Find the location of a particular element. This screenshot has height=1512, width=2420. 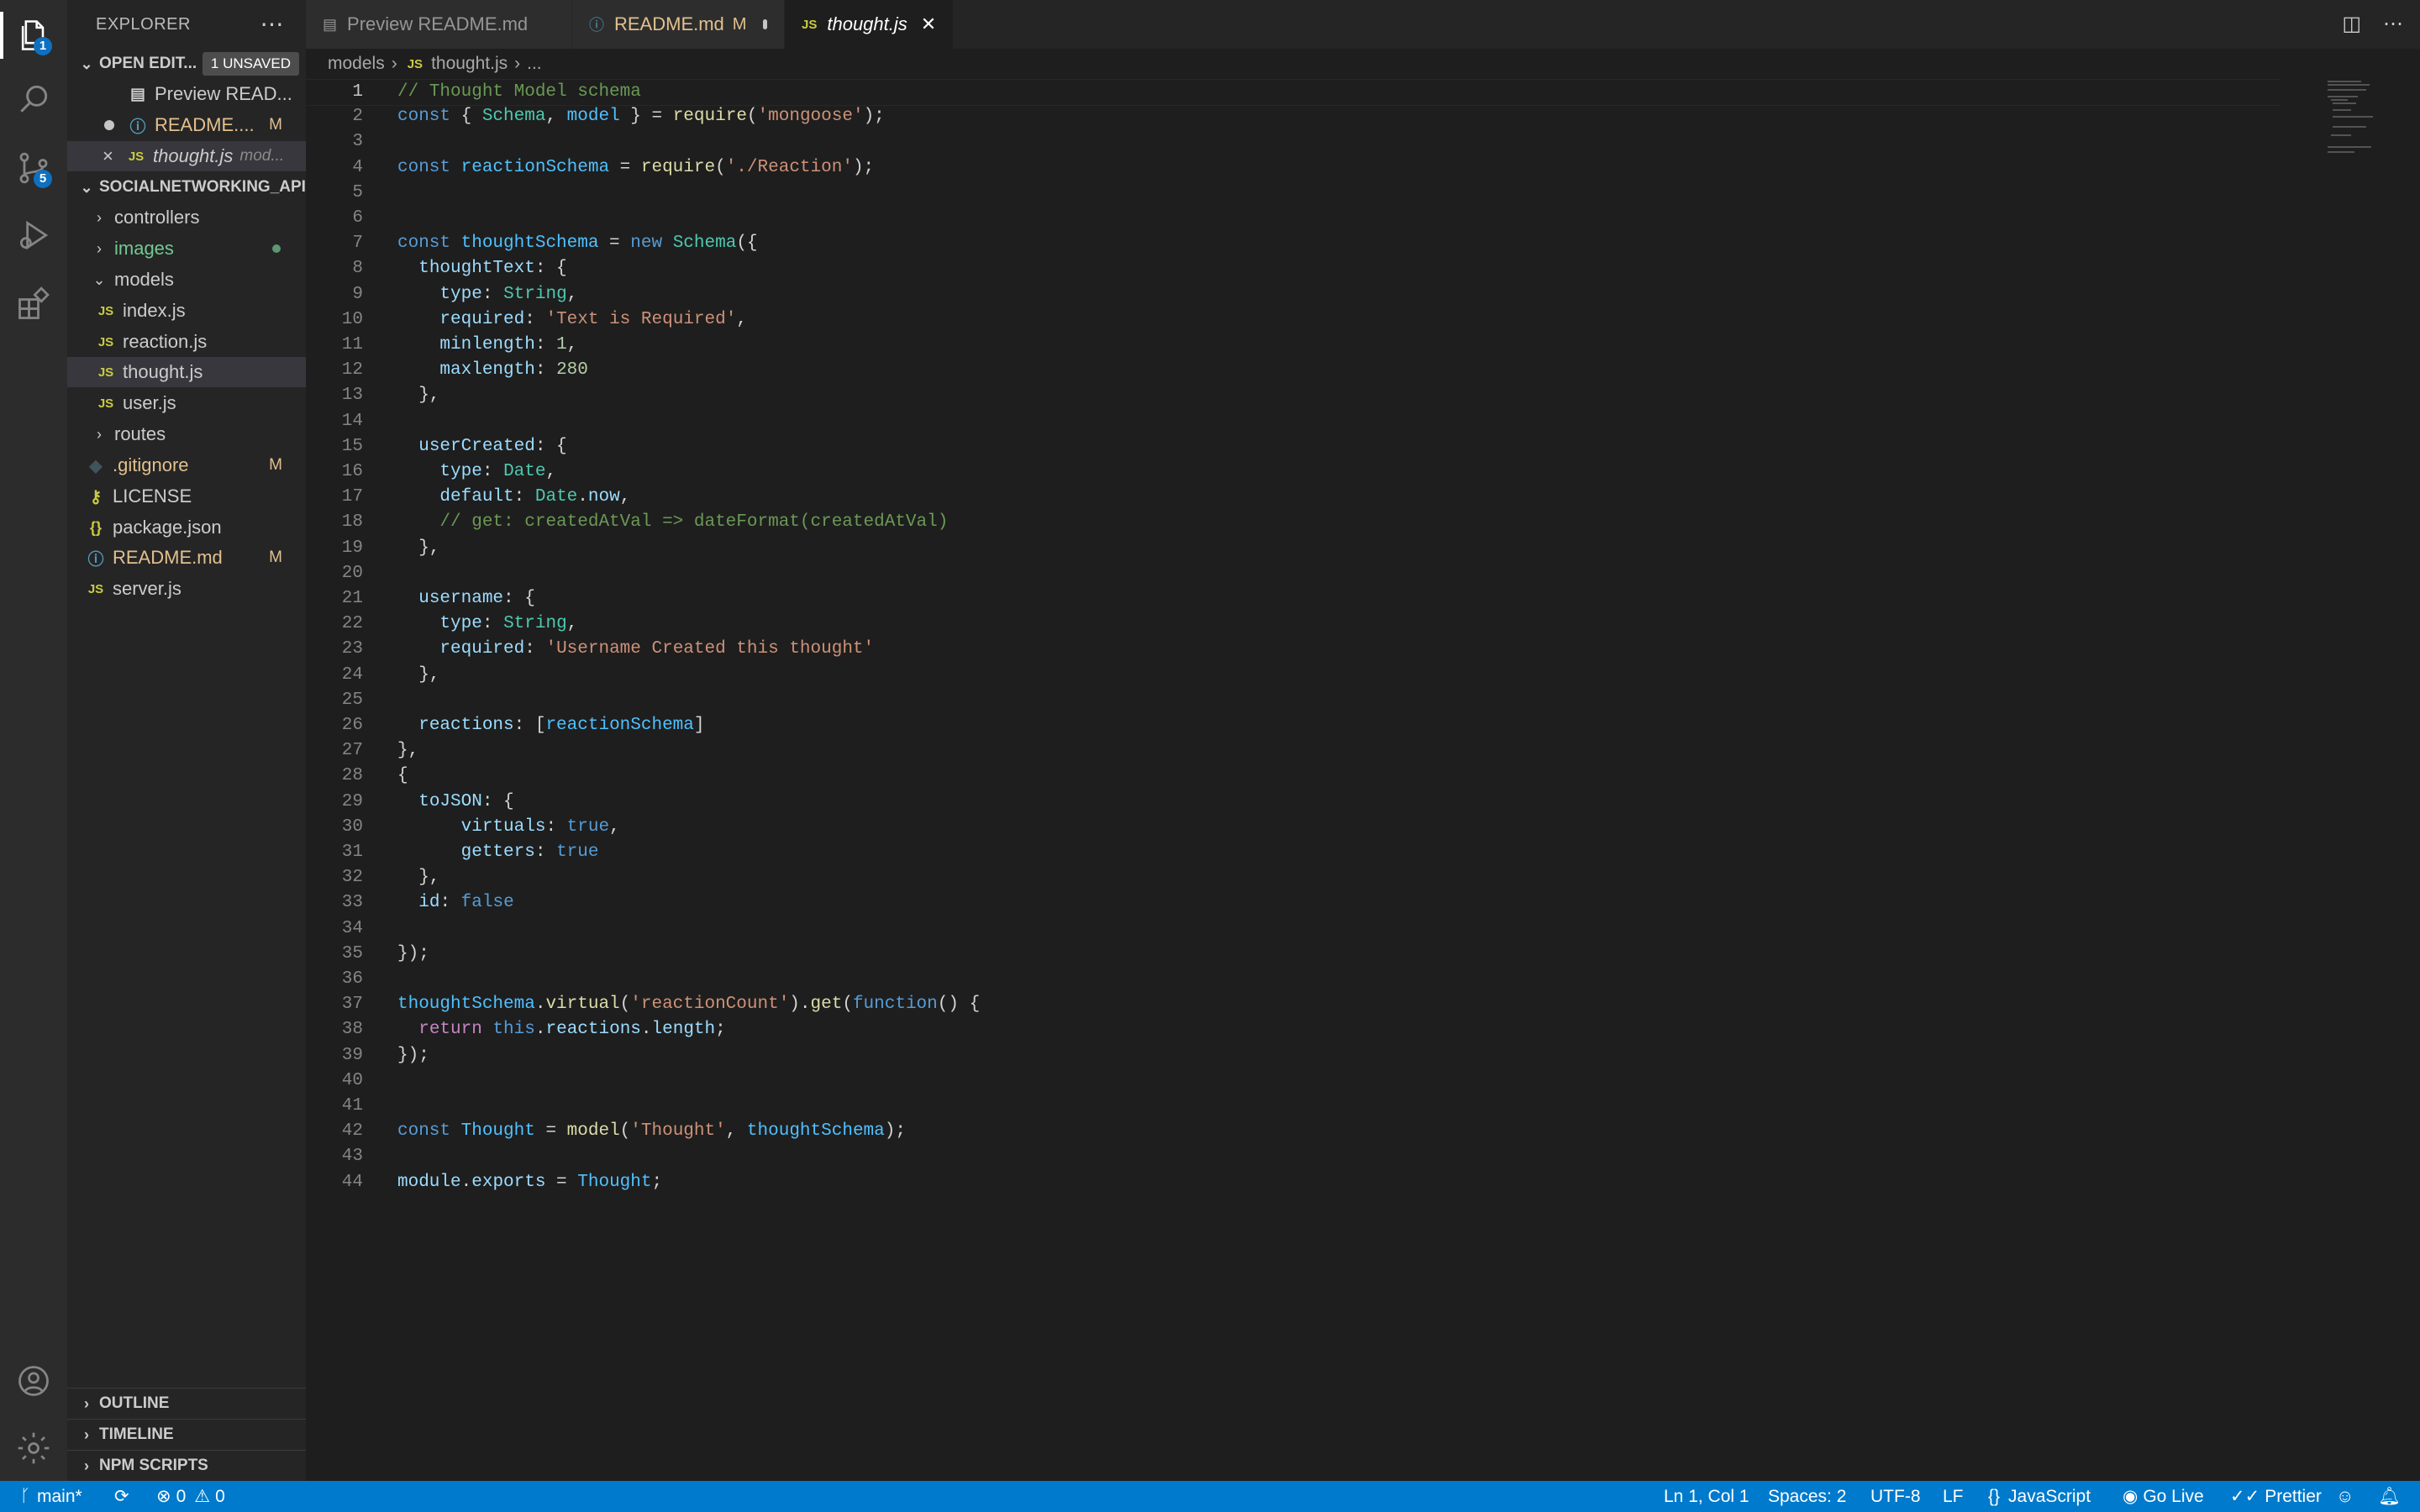

code-line: 3 is located at coordinates (1293, 142).